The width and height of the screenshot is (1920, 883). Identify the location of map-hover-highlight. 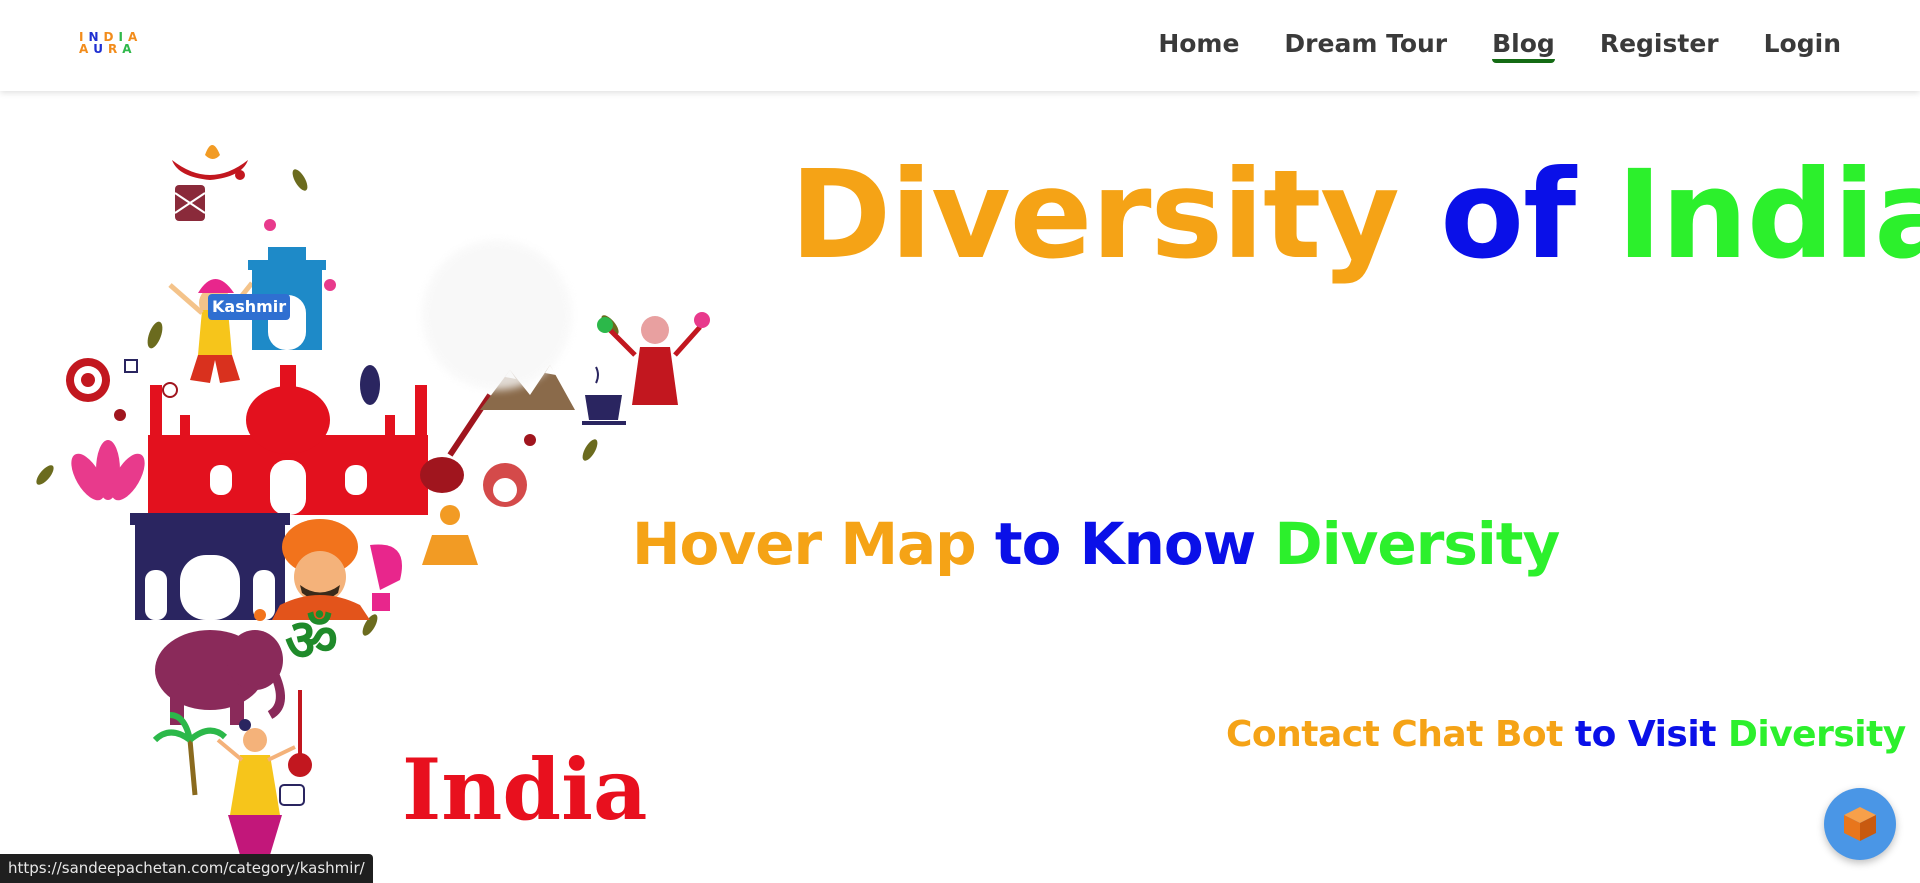
(497, 315).